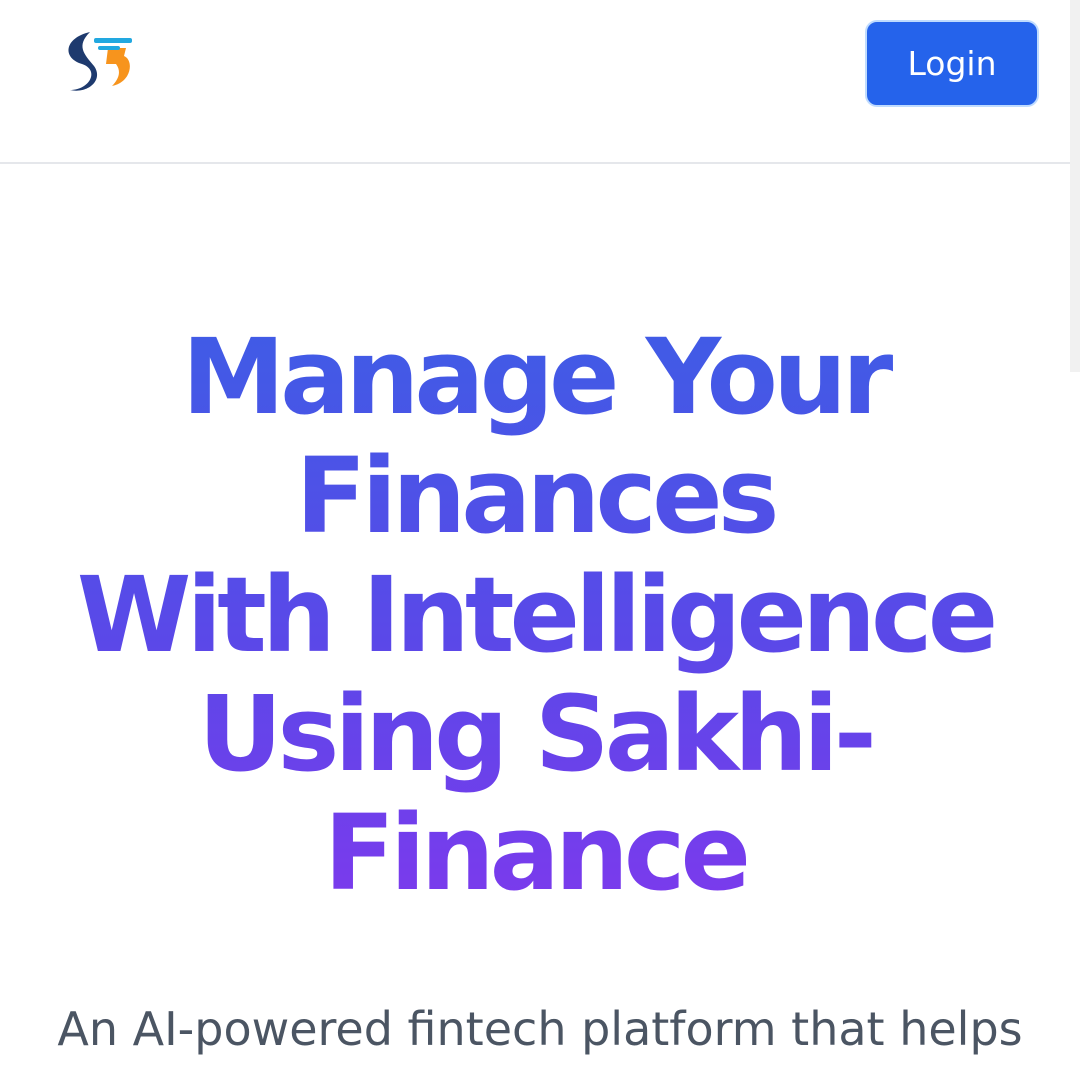 Image resolution: width=1080 pixels, height=1080 pixels. Describe the element at coordinates (98, 63) in the screenshot. I see `sakhi-finance-logo-icon` at that location.